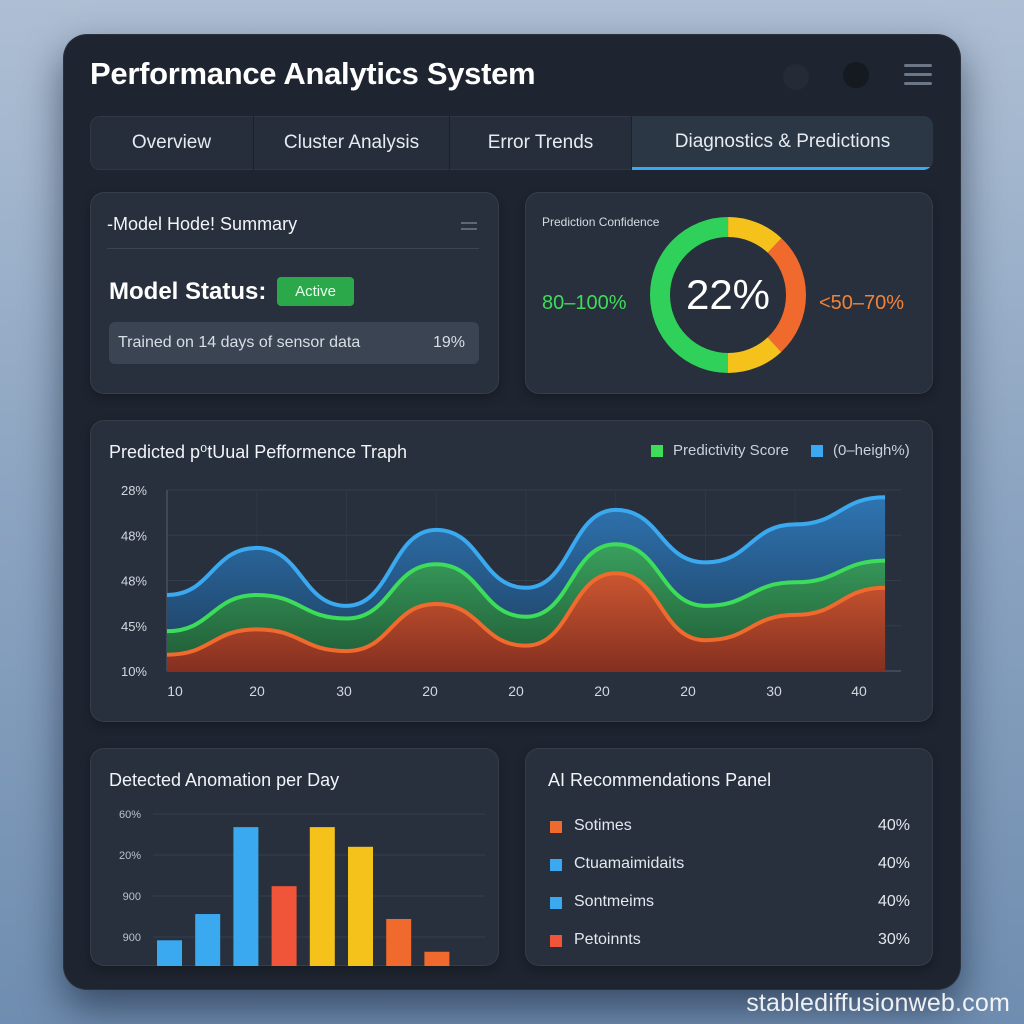 The height and width of the screenshot is (1024, 1024). What do you see at coordinates (603, 825) in the screenshot?
I see `recommendation-label: Sotimes` at bounding box center [603, 825].